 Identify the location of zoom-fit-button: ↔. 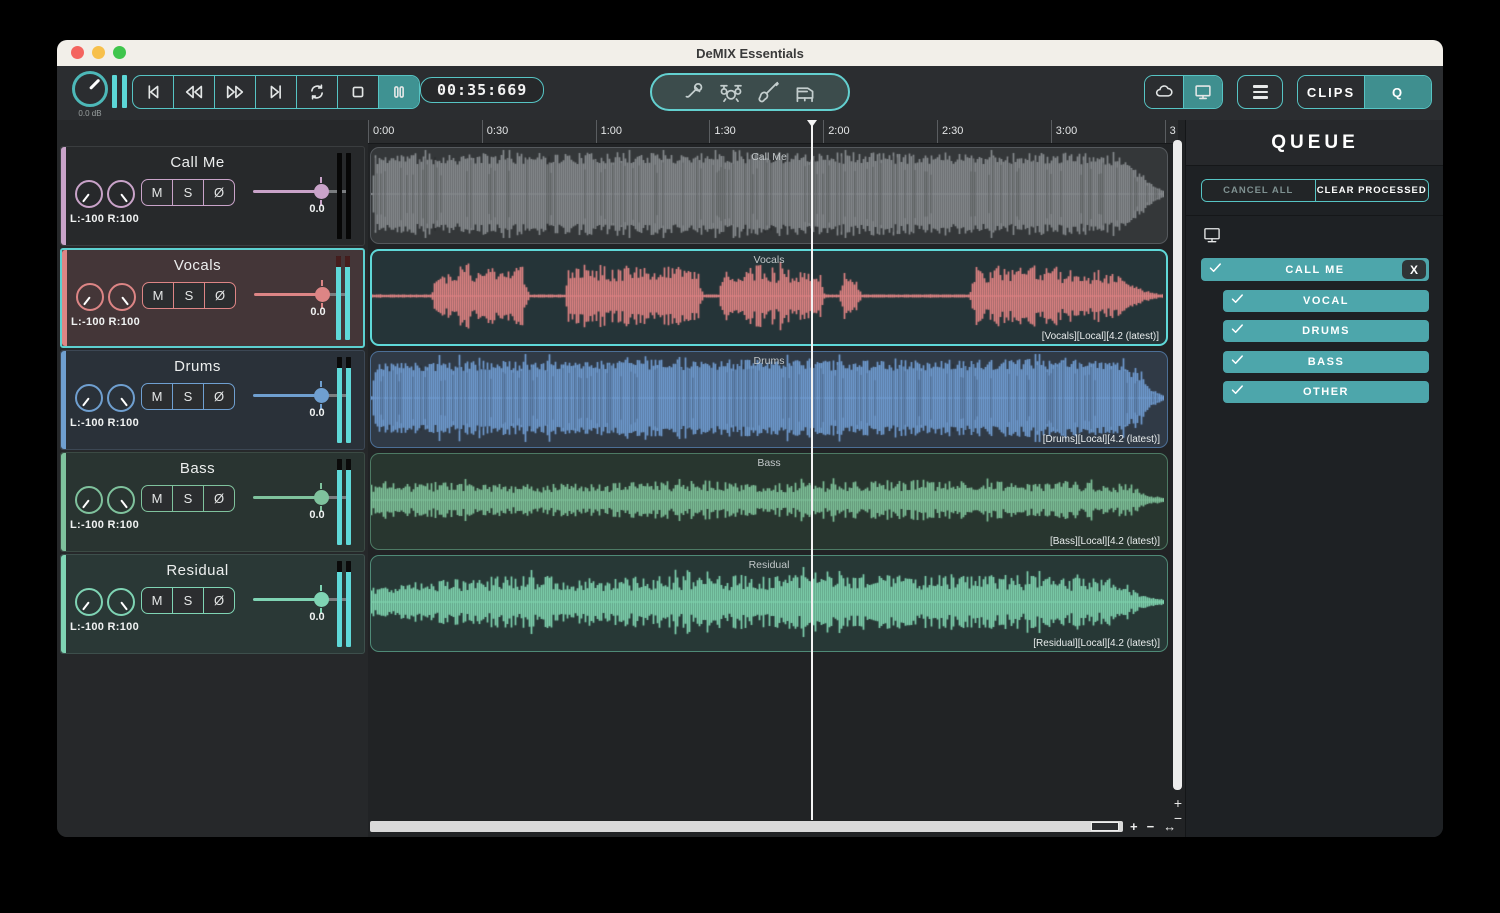
(1169, 826).